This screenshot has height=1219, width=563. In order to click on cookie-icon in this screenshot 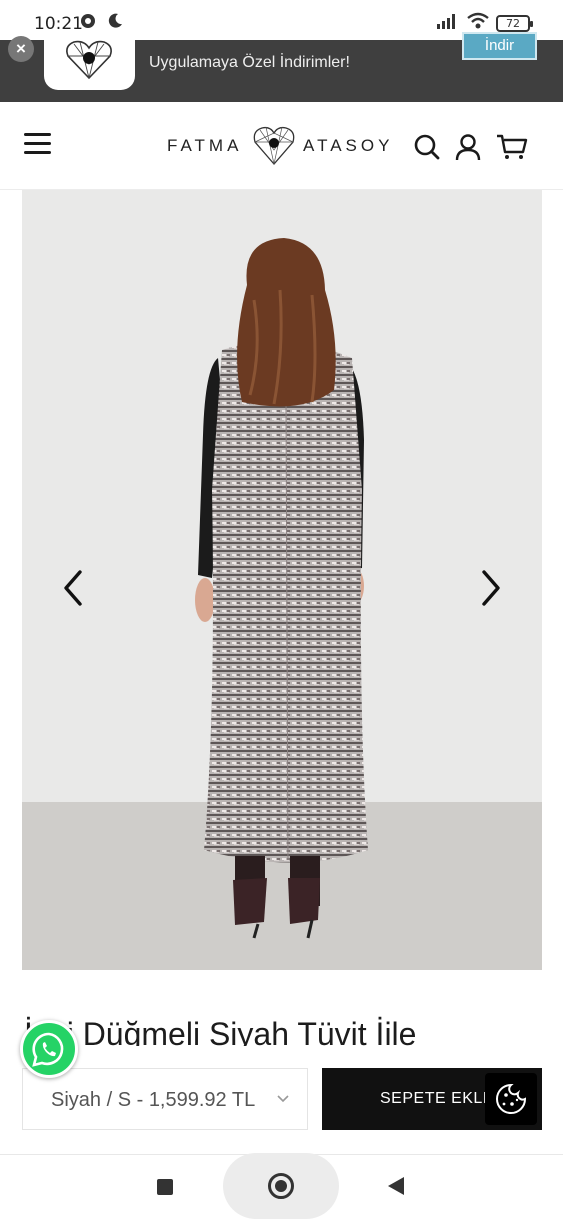, I will do `click(511, 1098)`.